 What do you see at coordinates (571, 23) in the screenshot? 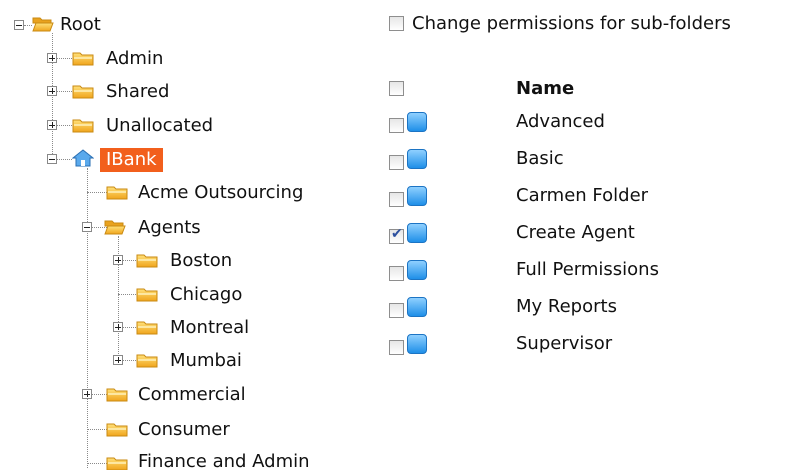
I see `subfolders-label: Change permissions for sub-folders` at bounding box center [571, 23].